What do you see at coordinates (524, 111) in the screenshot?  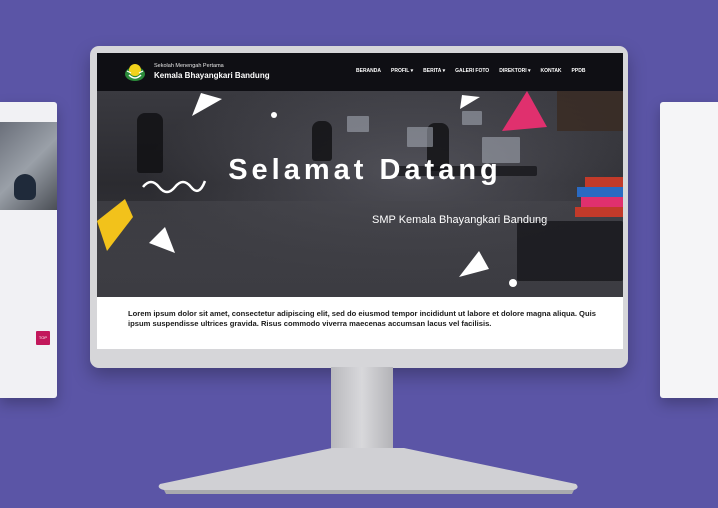 I see `pink-triangle-shape` at bounding box center [524, 111].